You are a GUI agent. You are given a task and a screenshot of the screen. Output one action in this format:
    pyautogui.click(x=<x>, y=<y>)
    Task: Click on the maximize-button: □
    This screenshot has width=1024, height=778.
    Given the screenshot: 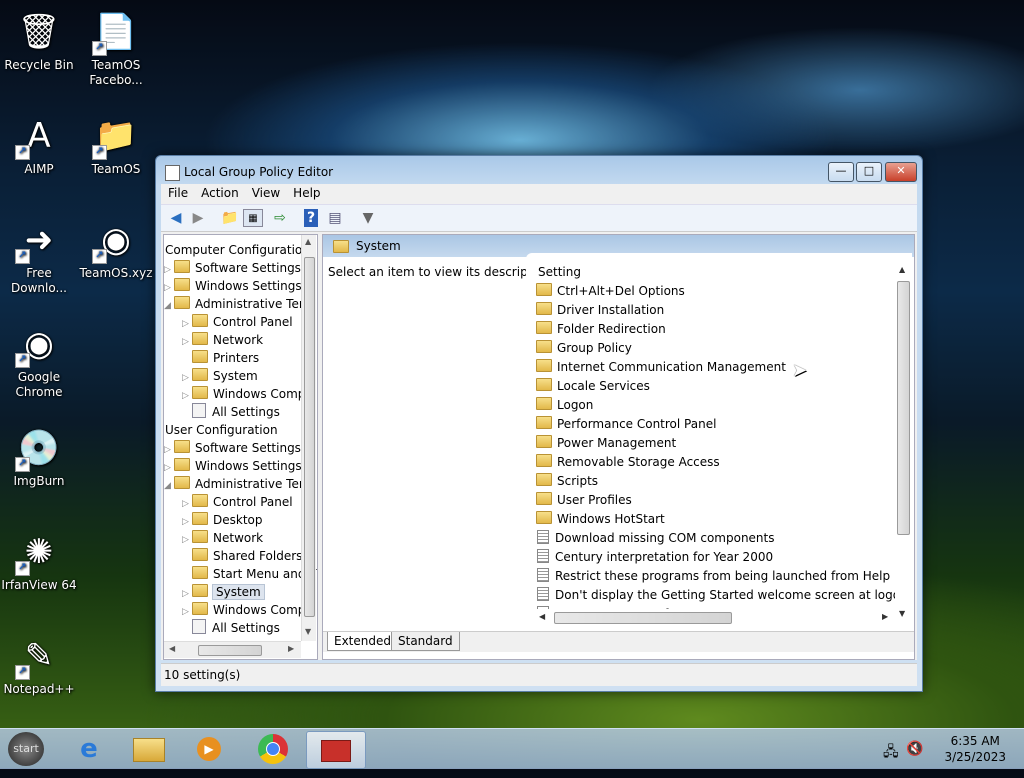 What is the action you would take?
    pyautogui.click(x=869, y=172)
    